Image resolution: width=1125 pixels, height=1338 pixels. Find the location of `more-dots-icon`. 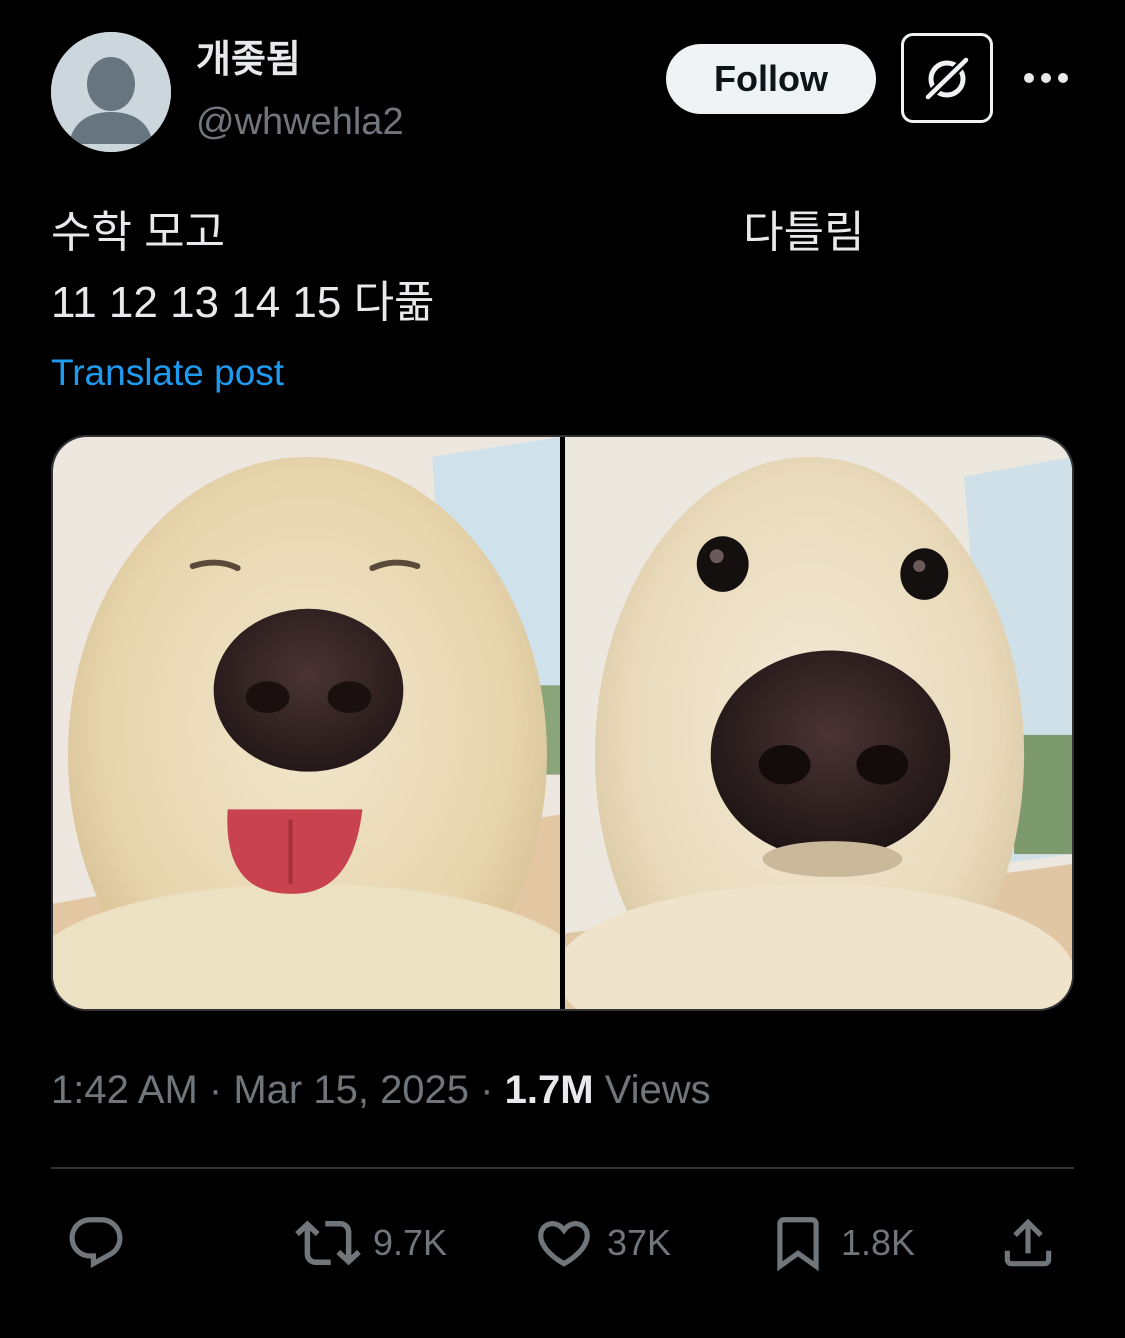

more-dots-icon is located at coordinates (1046, 78).